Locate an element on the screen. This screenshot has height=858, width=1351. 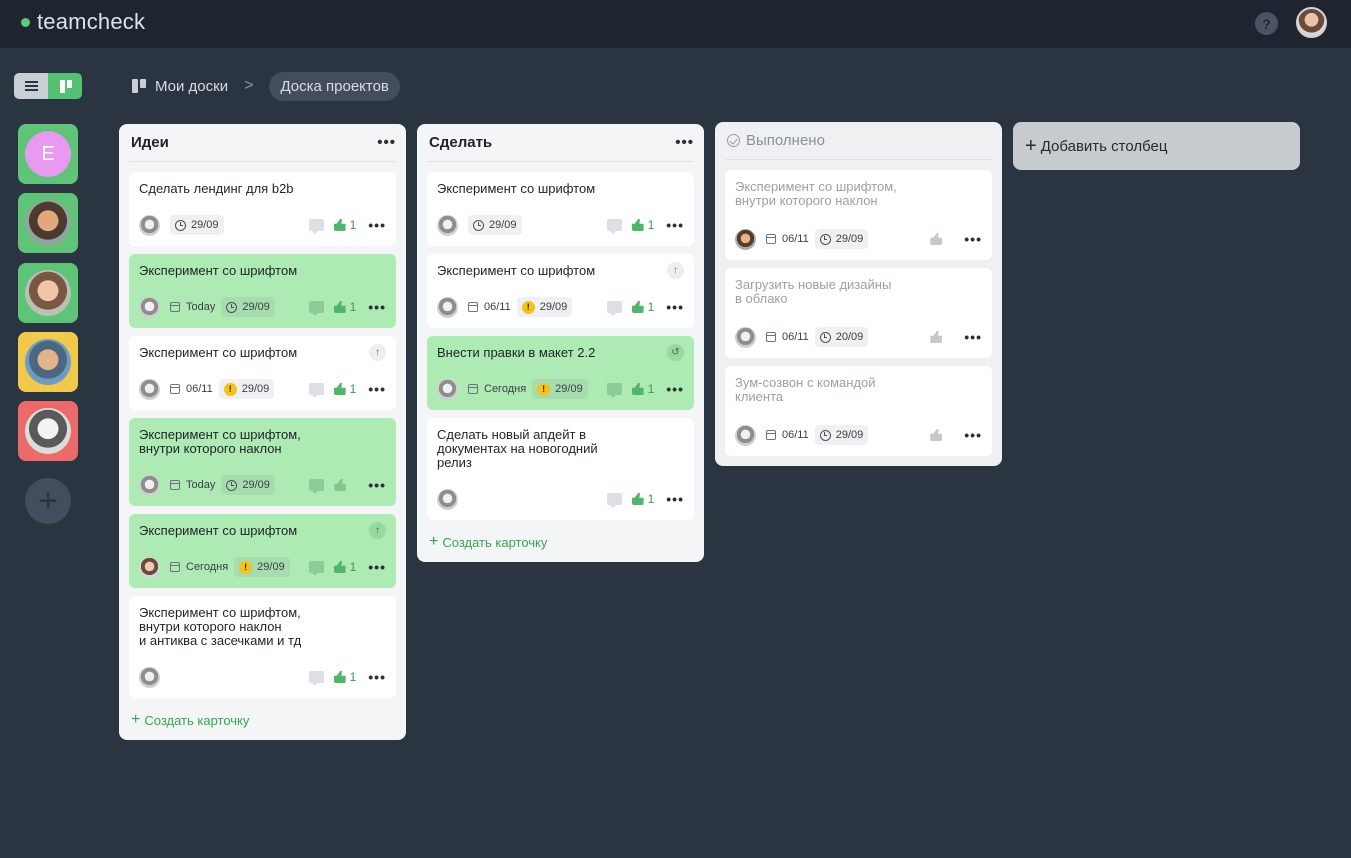
due-date-chip: 20/09 is located at coordinates (841, 337).